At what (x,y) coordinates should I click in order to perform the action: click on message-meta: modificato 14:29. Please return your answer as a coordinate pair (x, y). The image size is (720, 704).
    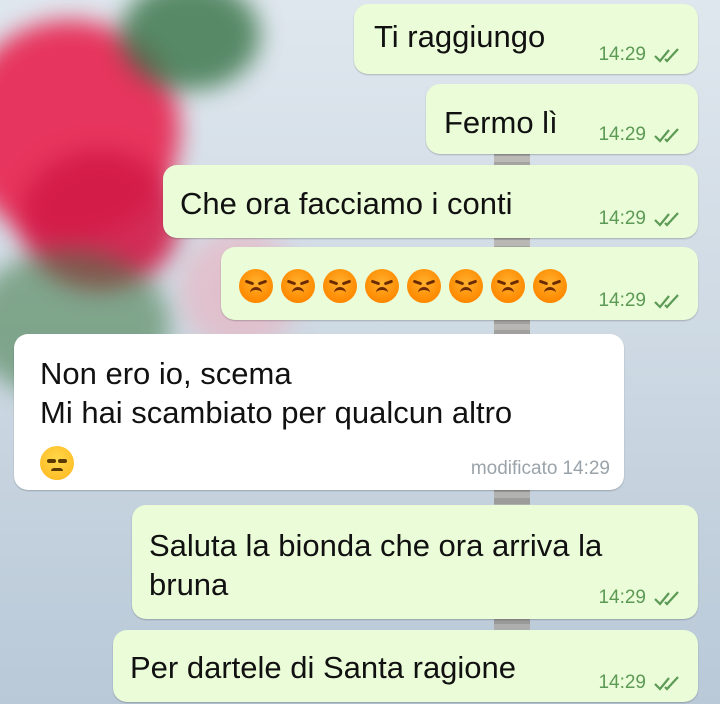
    Looking at the image, I should click on (540, 469).